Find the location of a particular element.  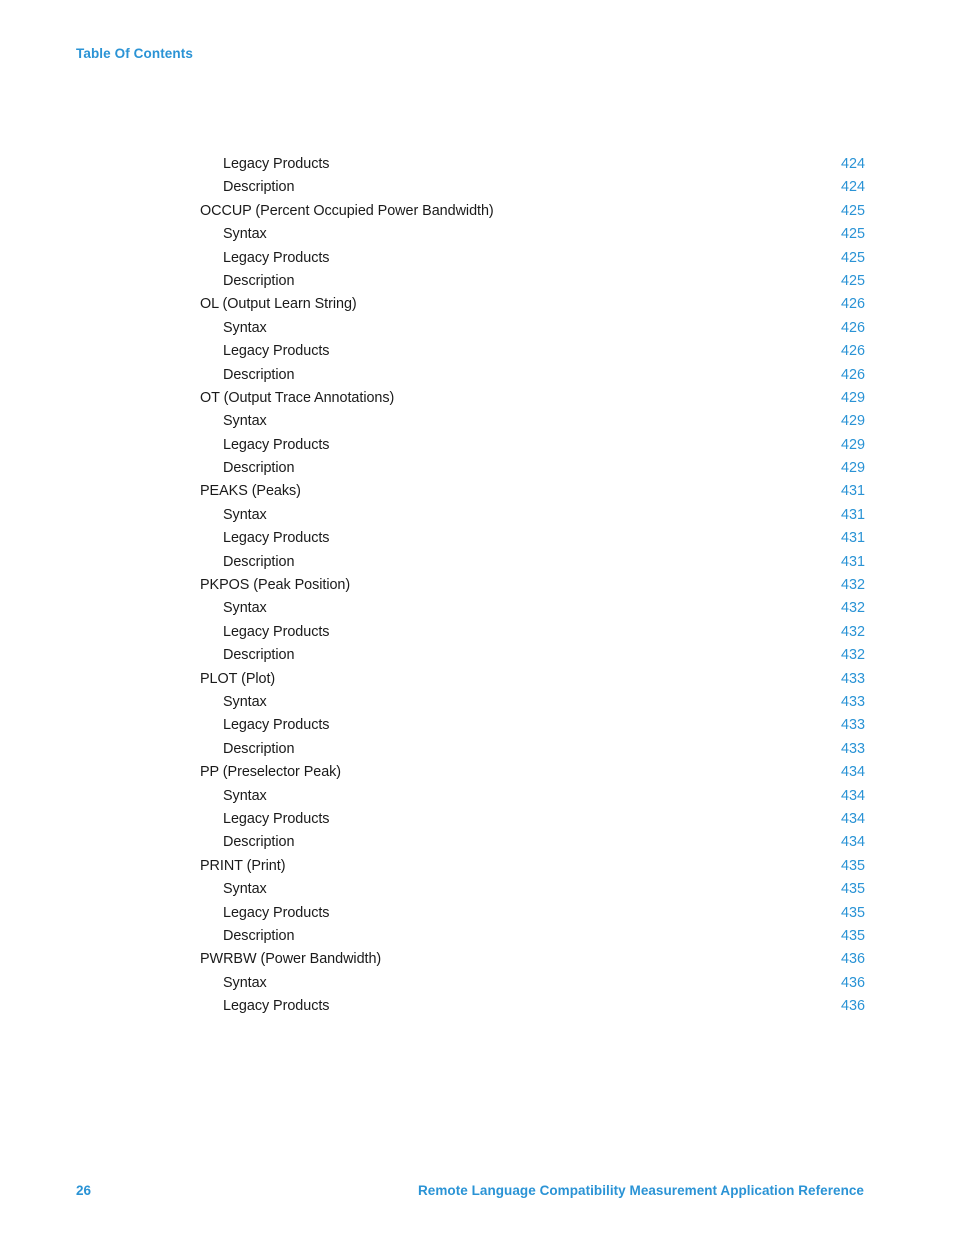

running-header-table-of-contents: Table Of Contents is located at coordinates (134, 53).